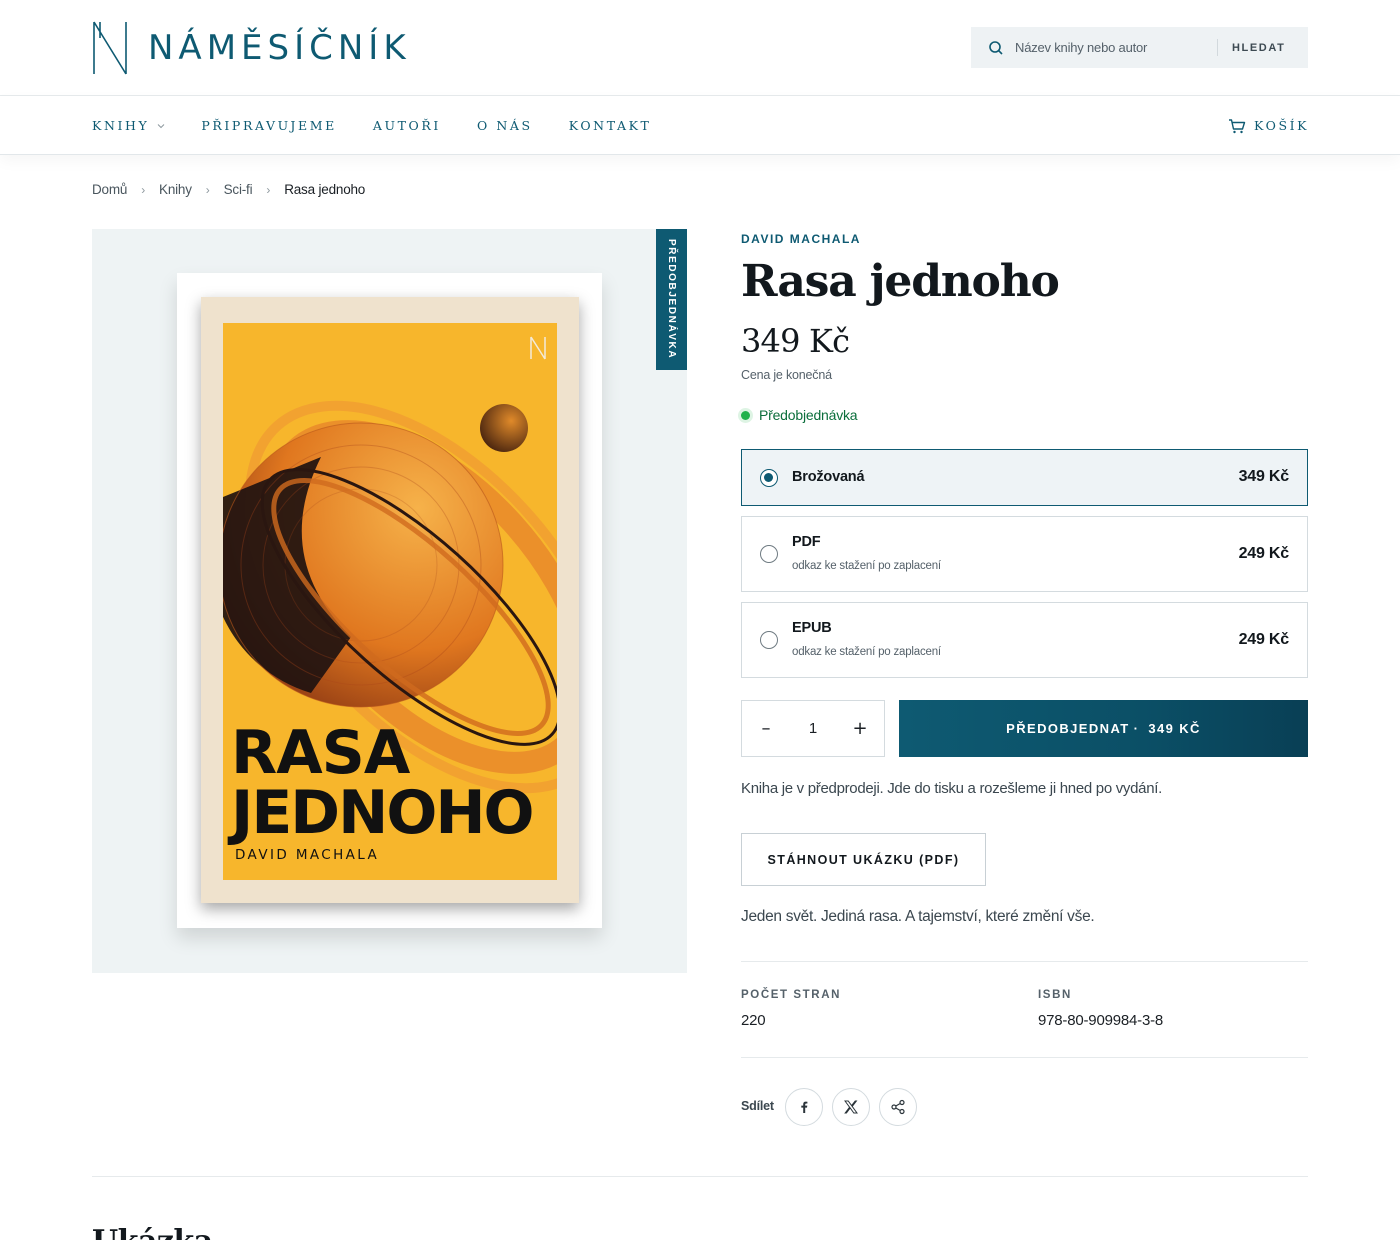  What do you see at coordinates (152, 1232) in the screenshot?
I see `section-heading-ukazka: Ukázka` at bounding box center [152, 1232].